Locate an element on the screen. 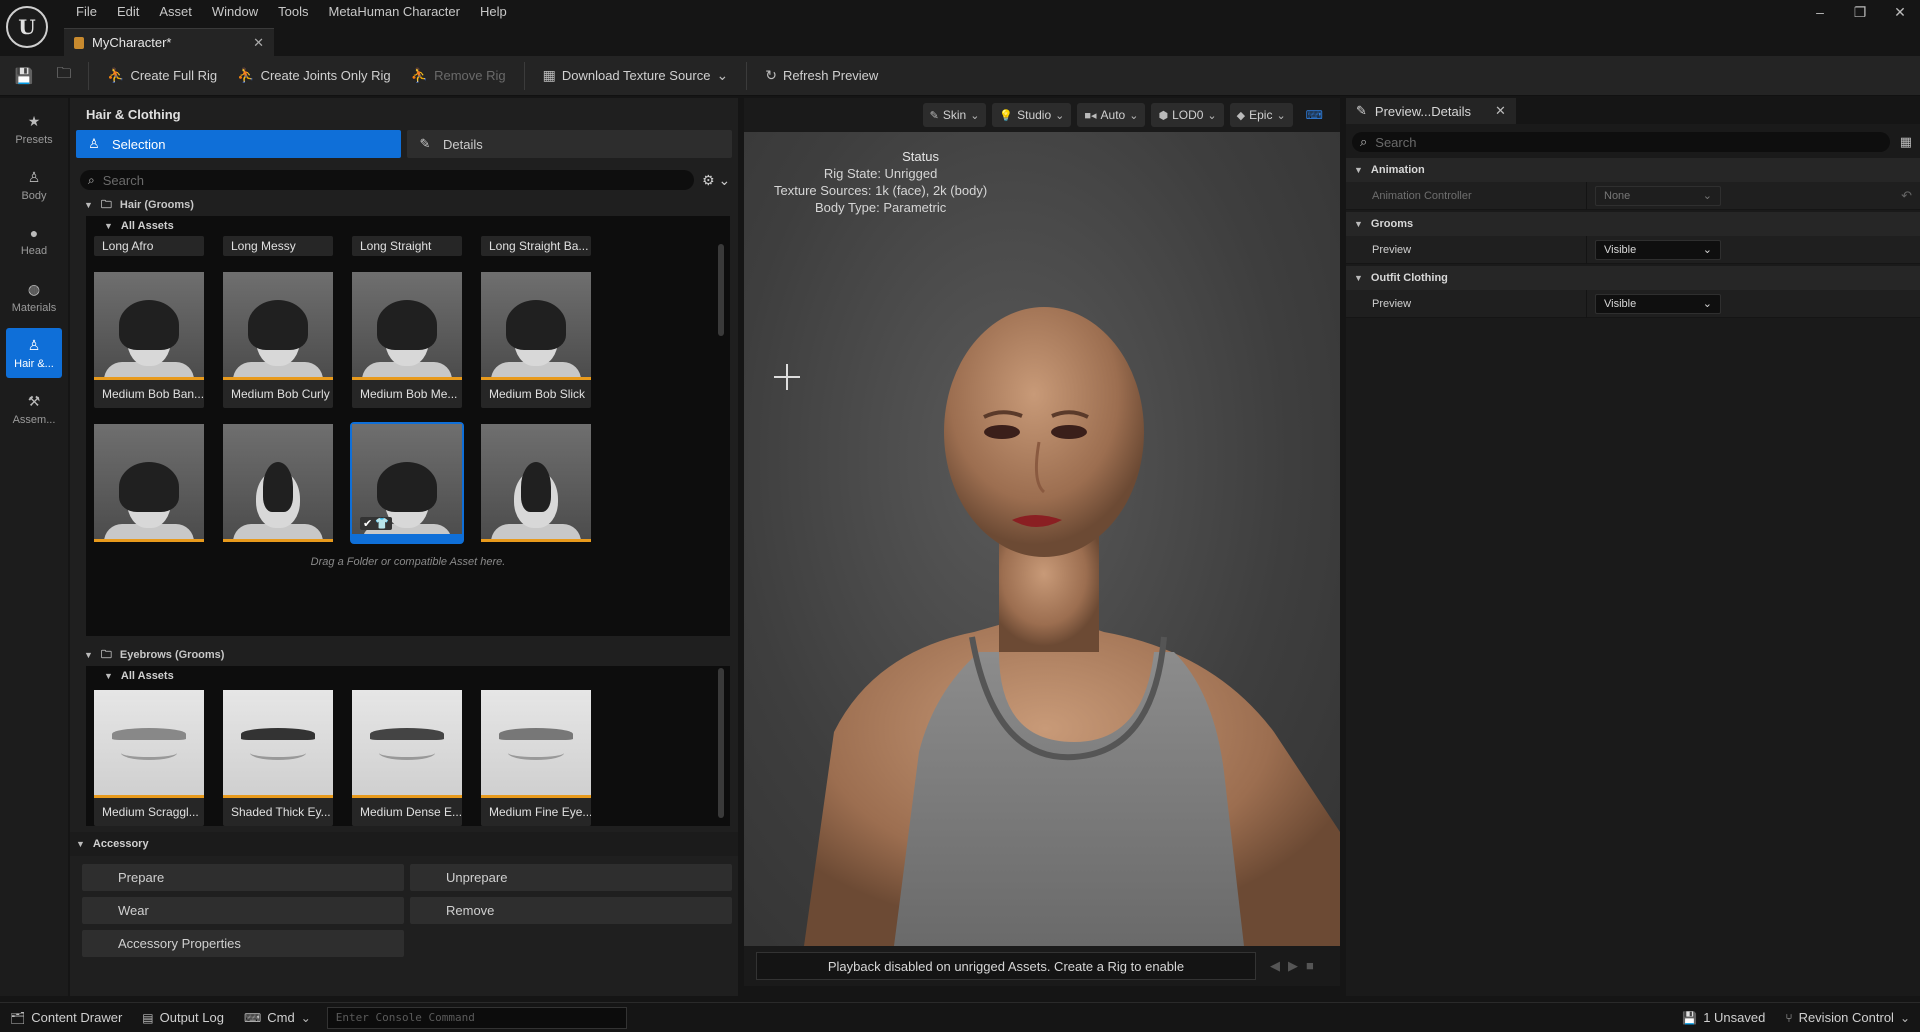 The height and width of the screenshot is (1032, 1920). details-search-placeholder: Search is located at coordinates (1396, 142).